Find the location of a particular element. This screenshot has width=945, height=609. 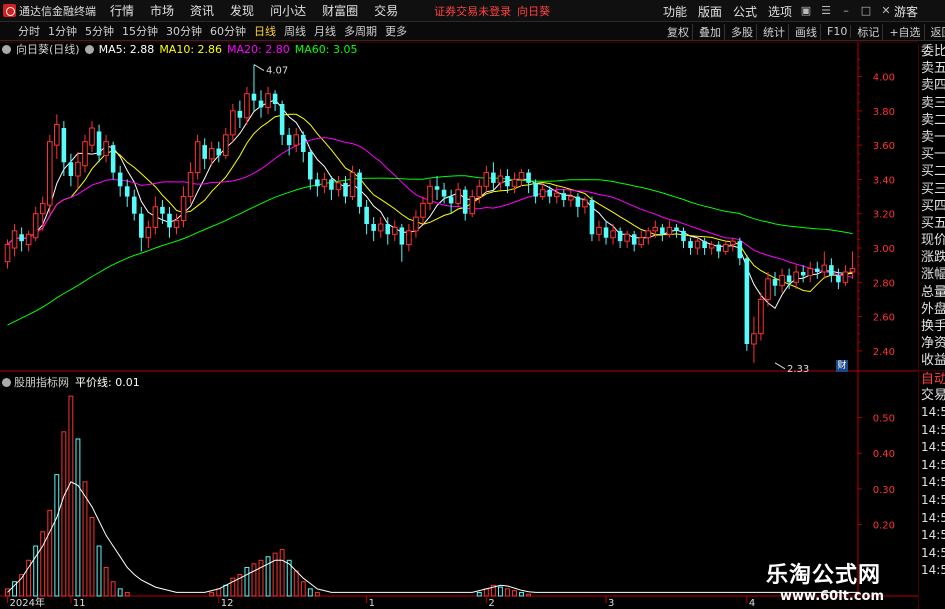

menu-item-1: 市场 is located at coordinates (162, 10).